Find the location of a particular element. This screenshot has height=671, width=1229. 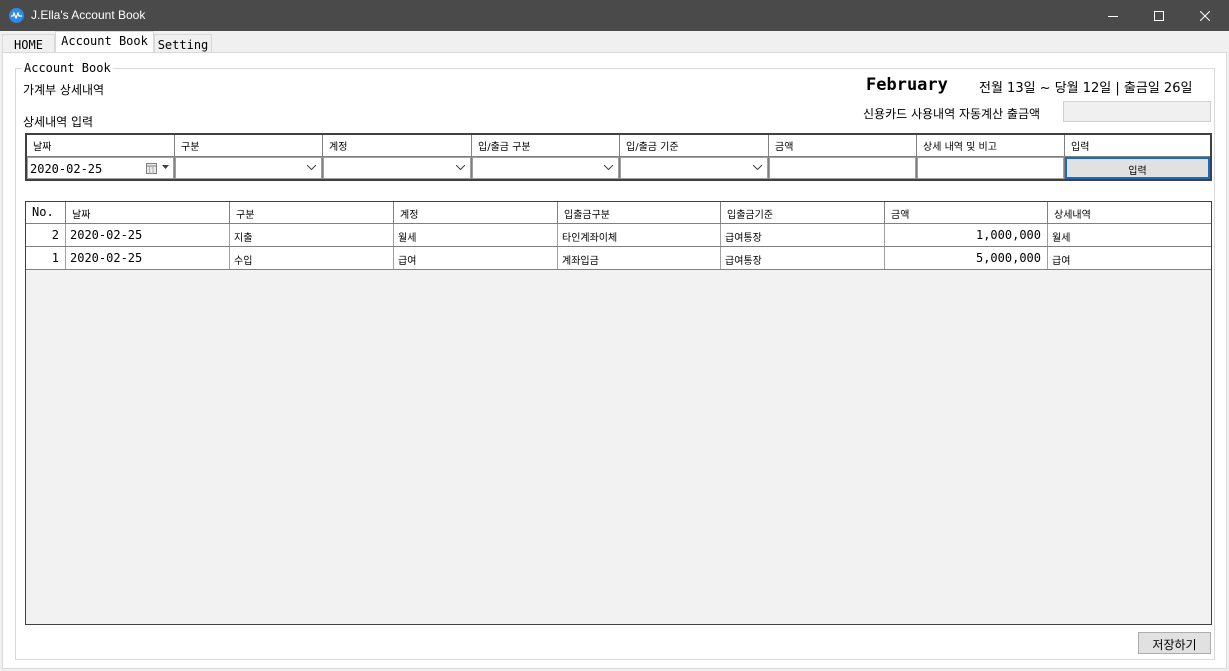

cell-detail: 급여 is located at coordinates (1061, 261).